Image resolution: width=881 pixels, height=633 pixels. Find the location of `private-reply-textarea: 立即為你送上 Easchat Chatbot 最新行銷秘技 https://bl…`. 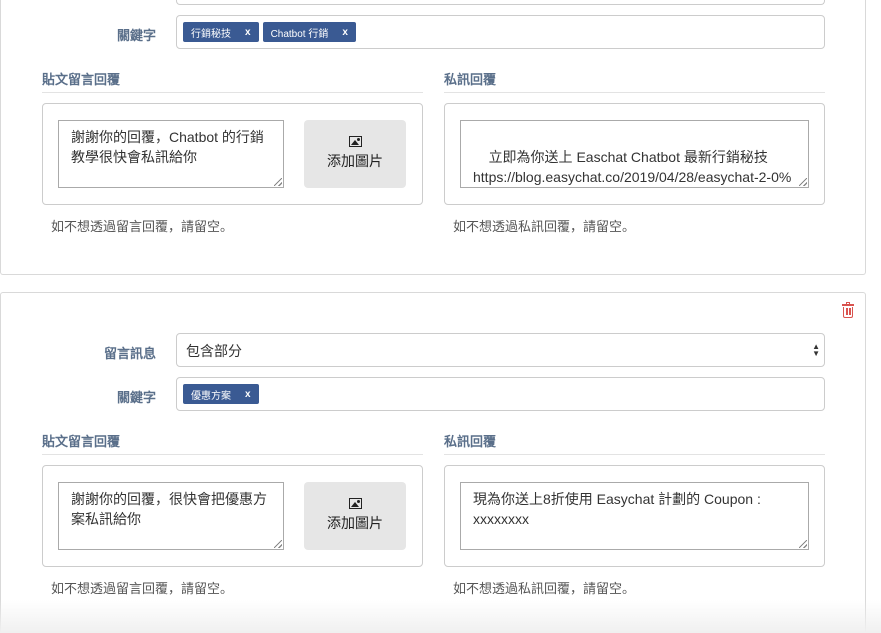

private-reply-textarea: 立即為你送上 Easchat Chatbot 最新行銷秘技 https://bl… is located at coordinates (634, 154).